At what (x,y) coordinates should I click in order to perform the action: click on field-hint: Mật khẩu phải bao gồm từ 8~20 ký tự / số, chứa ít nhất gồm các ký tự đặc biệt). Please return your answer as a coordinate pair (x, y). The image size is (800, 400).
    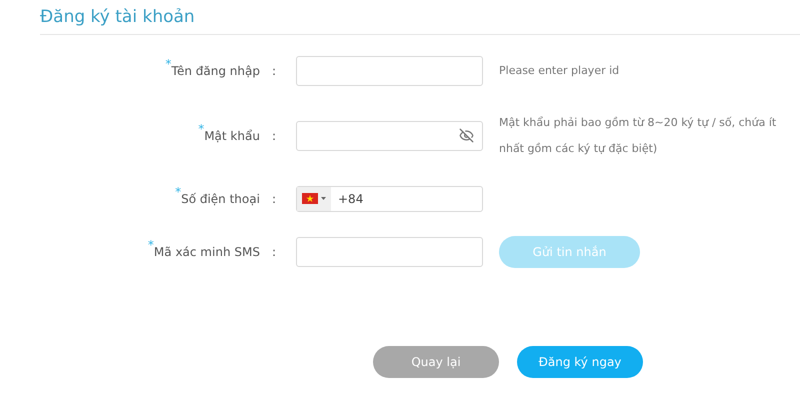
    Looking at the image, I should click on (638, 135).